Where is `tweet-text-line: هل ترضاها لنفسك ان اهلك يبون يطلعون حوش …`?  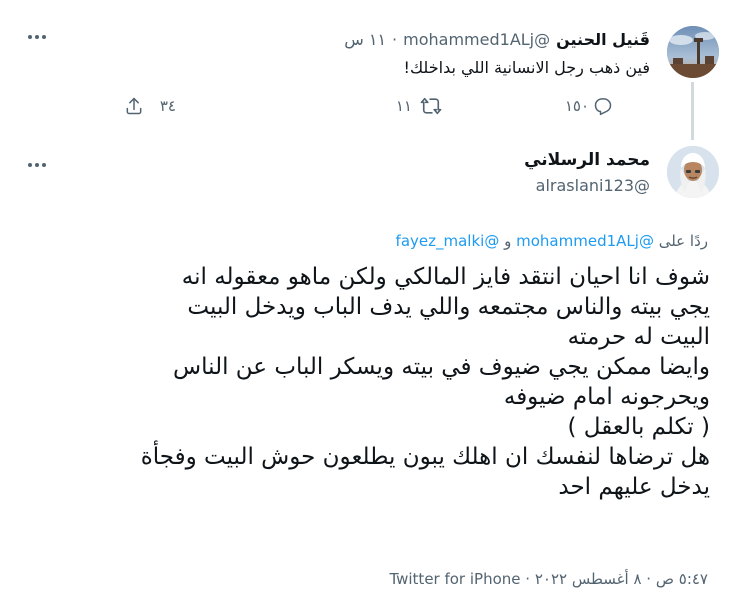 tweet-text-line: هل ترضاها لنفسك ان اهلك يبون يطلعون حوش … is located at coordinates (425, 457).